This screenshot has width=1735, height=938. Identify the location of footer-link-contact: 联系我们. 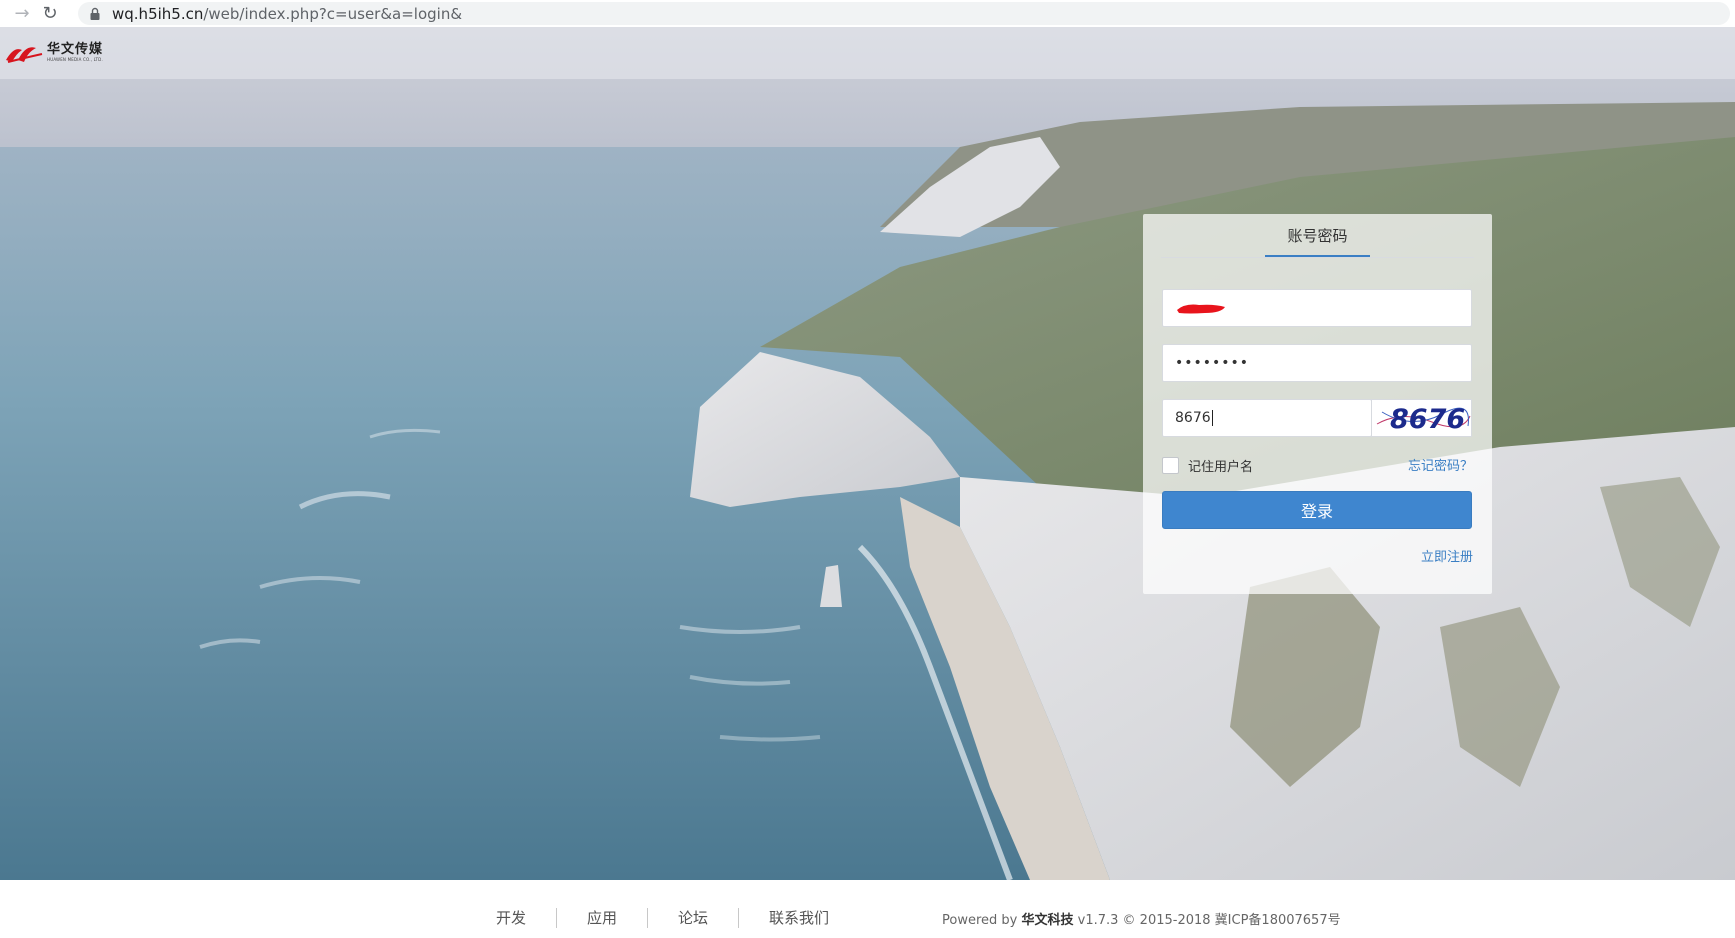
(799, 917).